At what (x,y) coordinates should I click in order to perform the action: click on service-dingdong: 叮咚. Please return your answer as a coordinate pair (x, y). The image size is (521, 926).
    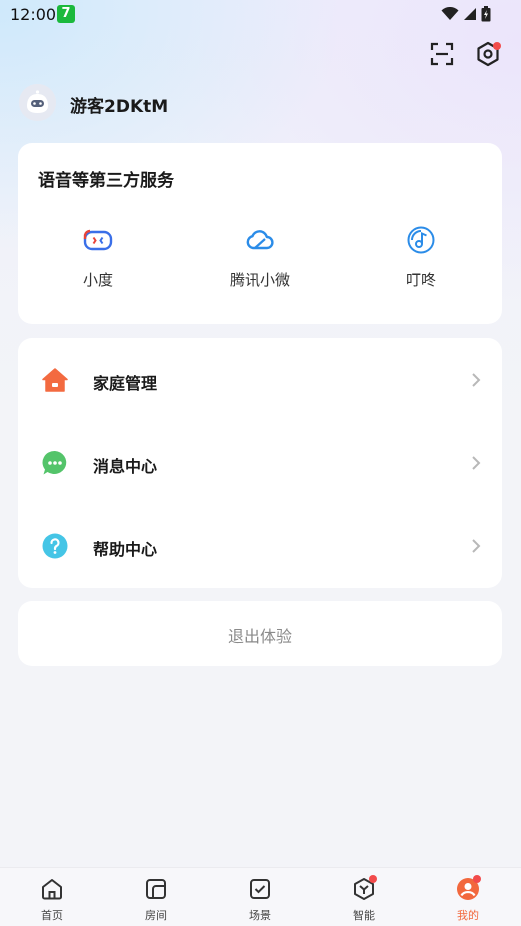
    Looking at the image, I should click on (421, 257).